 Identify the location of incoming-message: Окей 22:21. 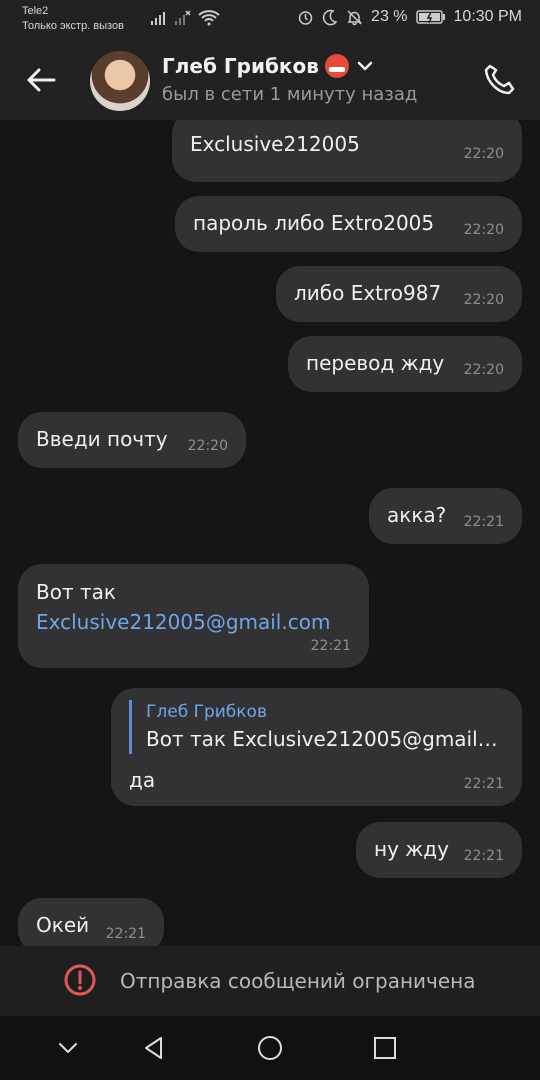
(91, 922).